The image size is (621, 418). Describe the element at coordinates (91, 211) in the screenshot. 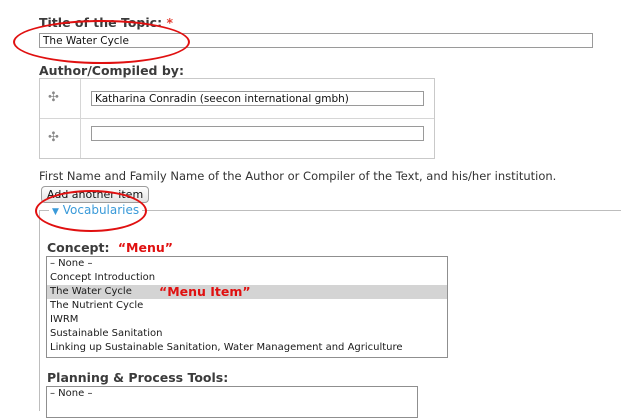

I see `vocabularies-highlight-oval` at that location.